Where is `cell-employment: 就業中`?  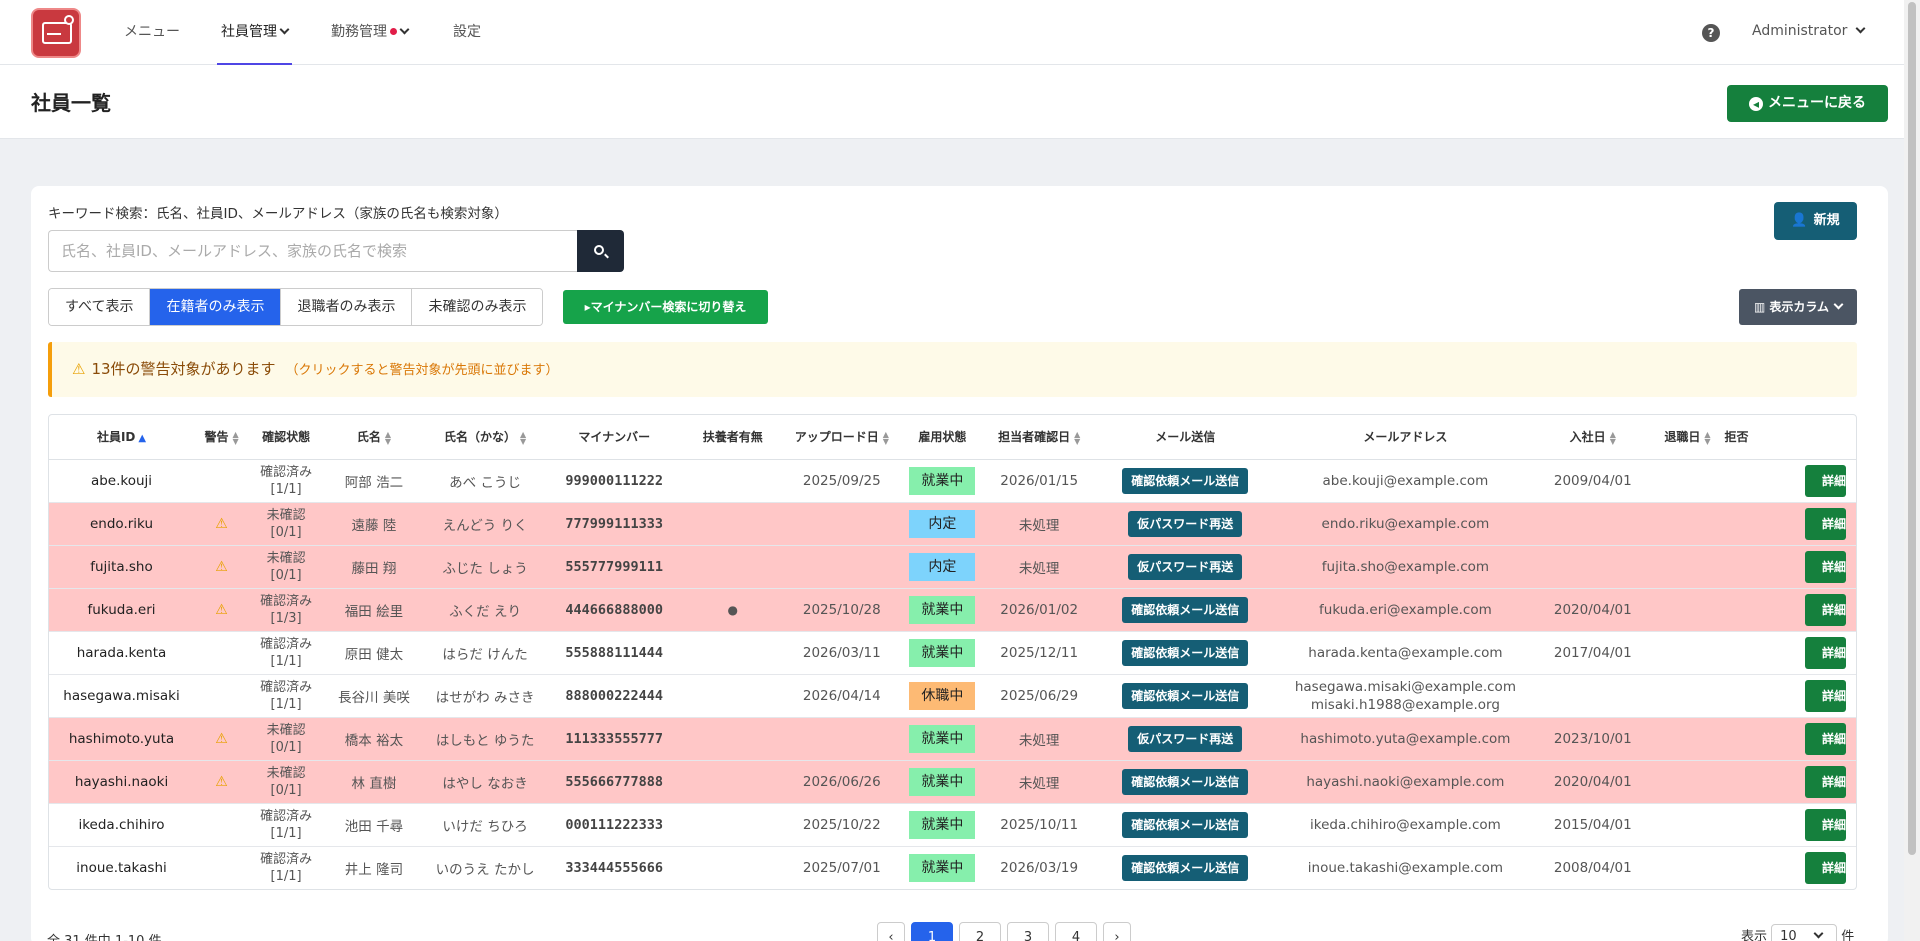
cell-employment: 就業中 is located at coordinates (942, 480).